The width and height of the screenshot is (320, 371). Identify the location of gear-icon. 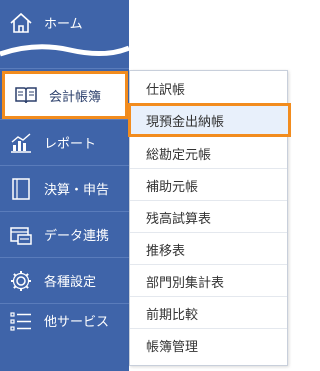
(21, 281).